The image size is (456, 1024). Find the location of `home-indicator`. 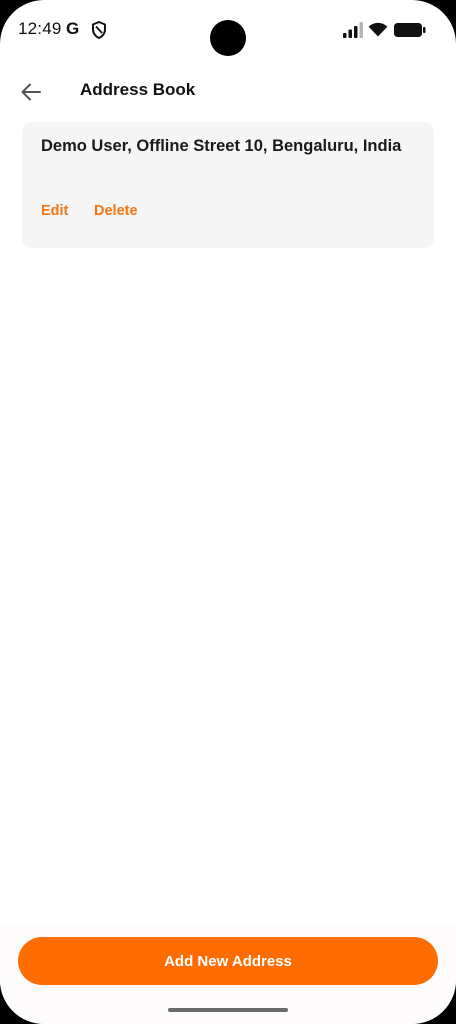

home-indicator is located at coordinates (228, 1010).